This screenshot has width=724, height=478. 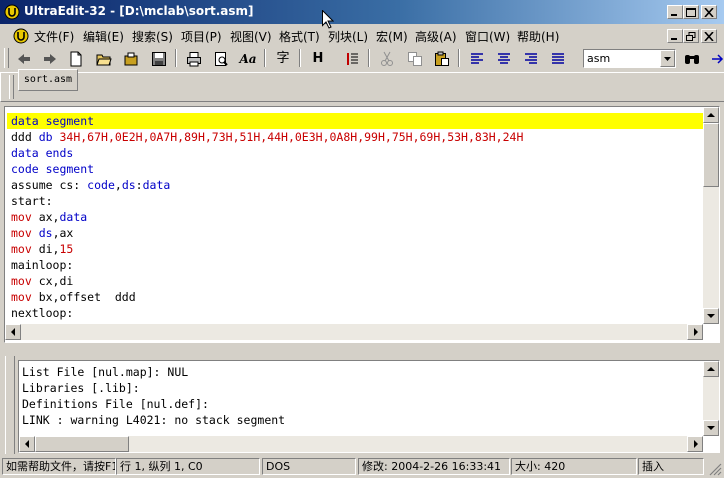 What do you see at coordinates (415, 59) in the screenshot?
I see `copy-button` at bounding box center [415, 59].